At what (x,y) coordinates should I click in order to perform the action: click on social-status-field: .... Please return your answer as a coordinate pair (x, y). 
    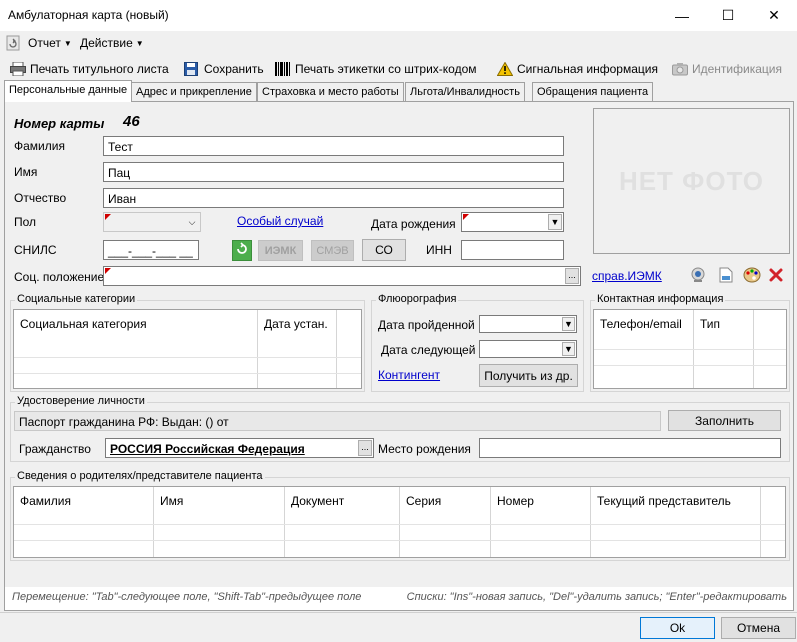
    Looking at the image, I should click on (342, 276).